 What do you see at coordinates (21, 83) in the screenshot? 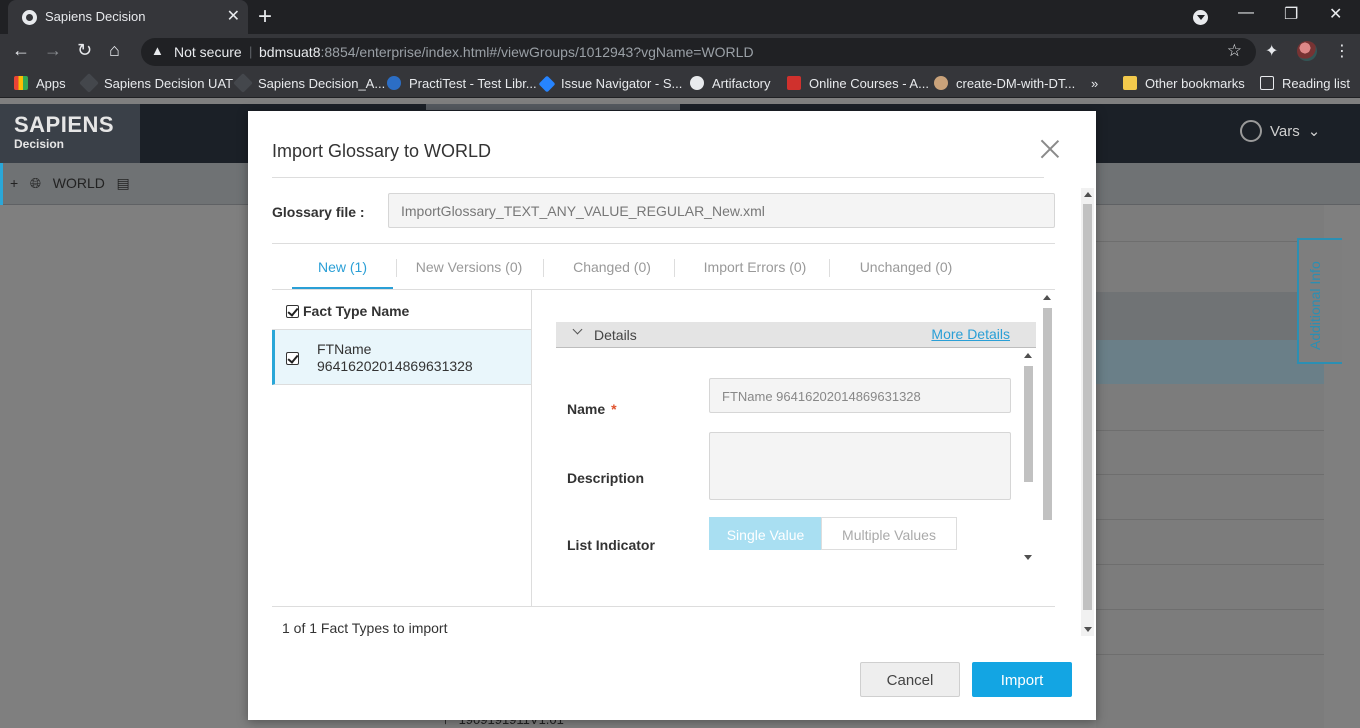
I see `apps-grid-icon` at bounding box center [21, 83].